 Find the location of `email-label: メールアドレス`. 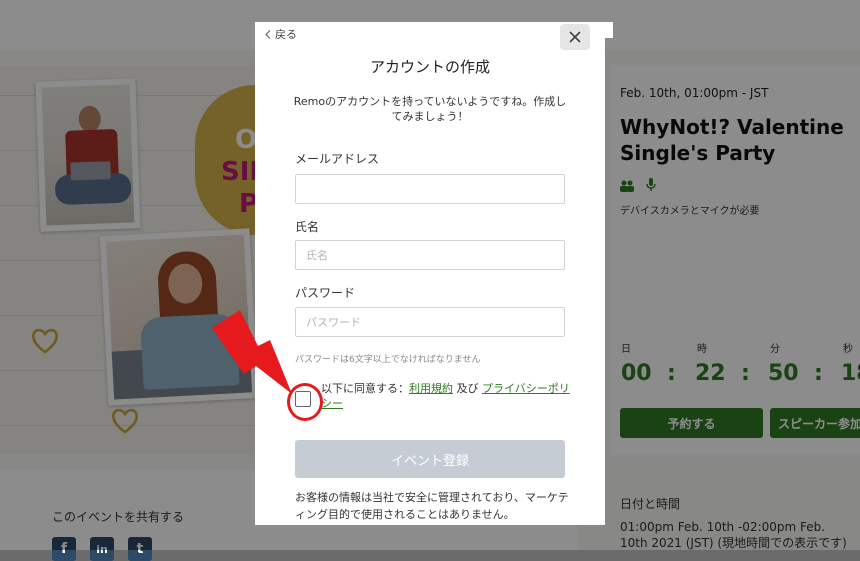

email-label: メールアドレス is located at coordinates (337, 159).